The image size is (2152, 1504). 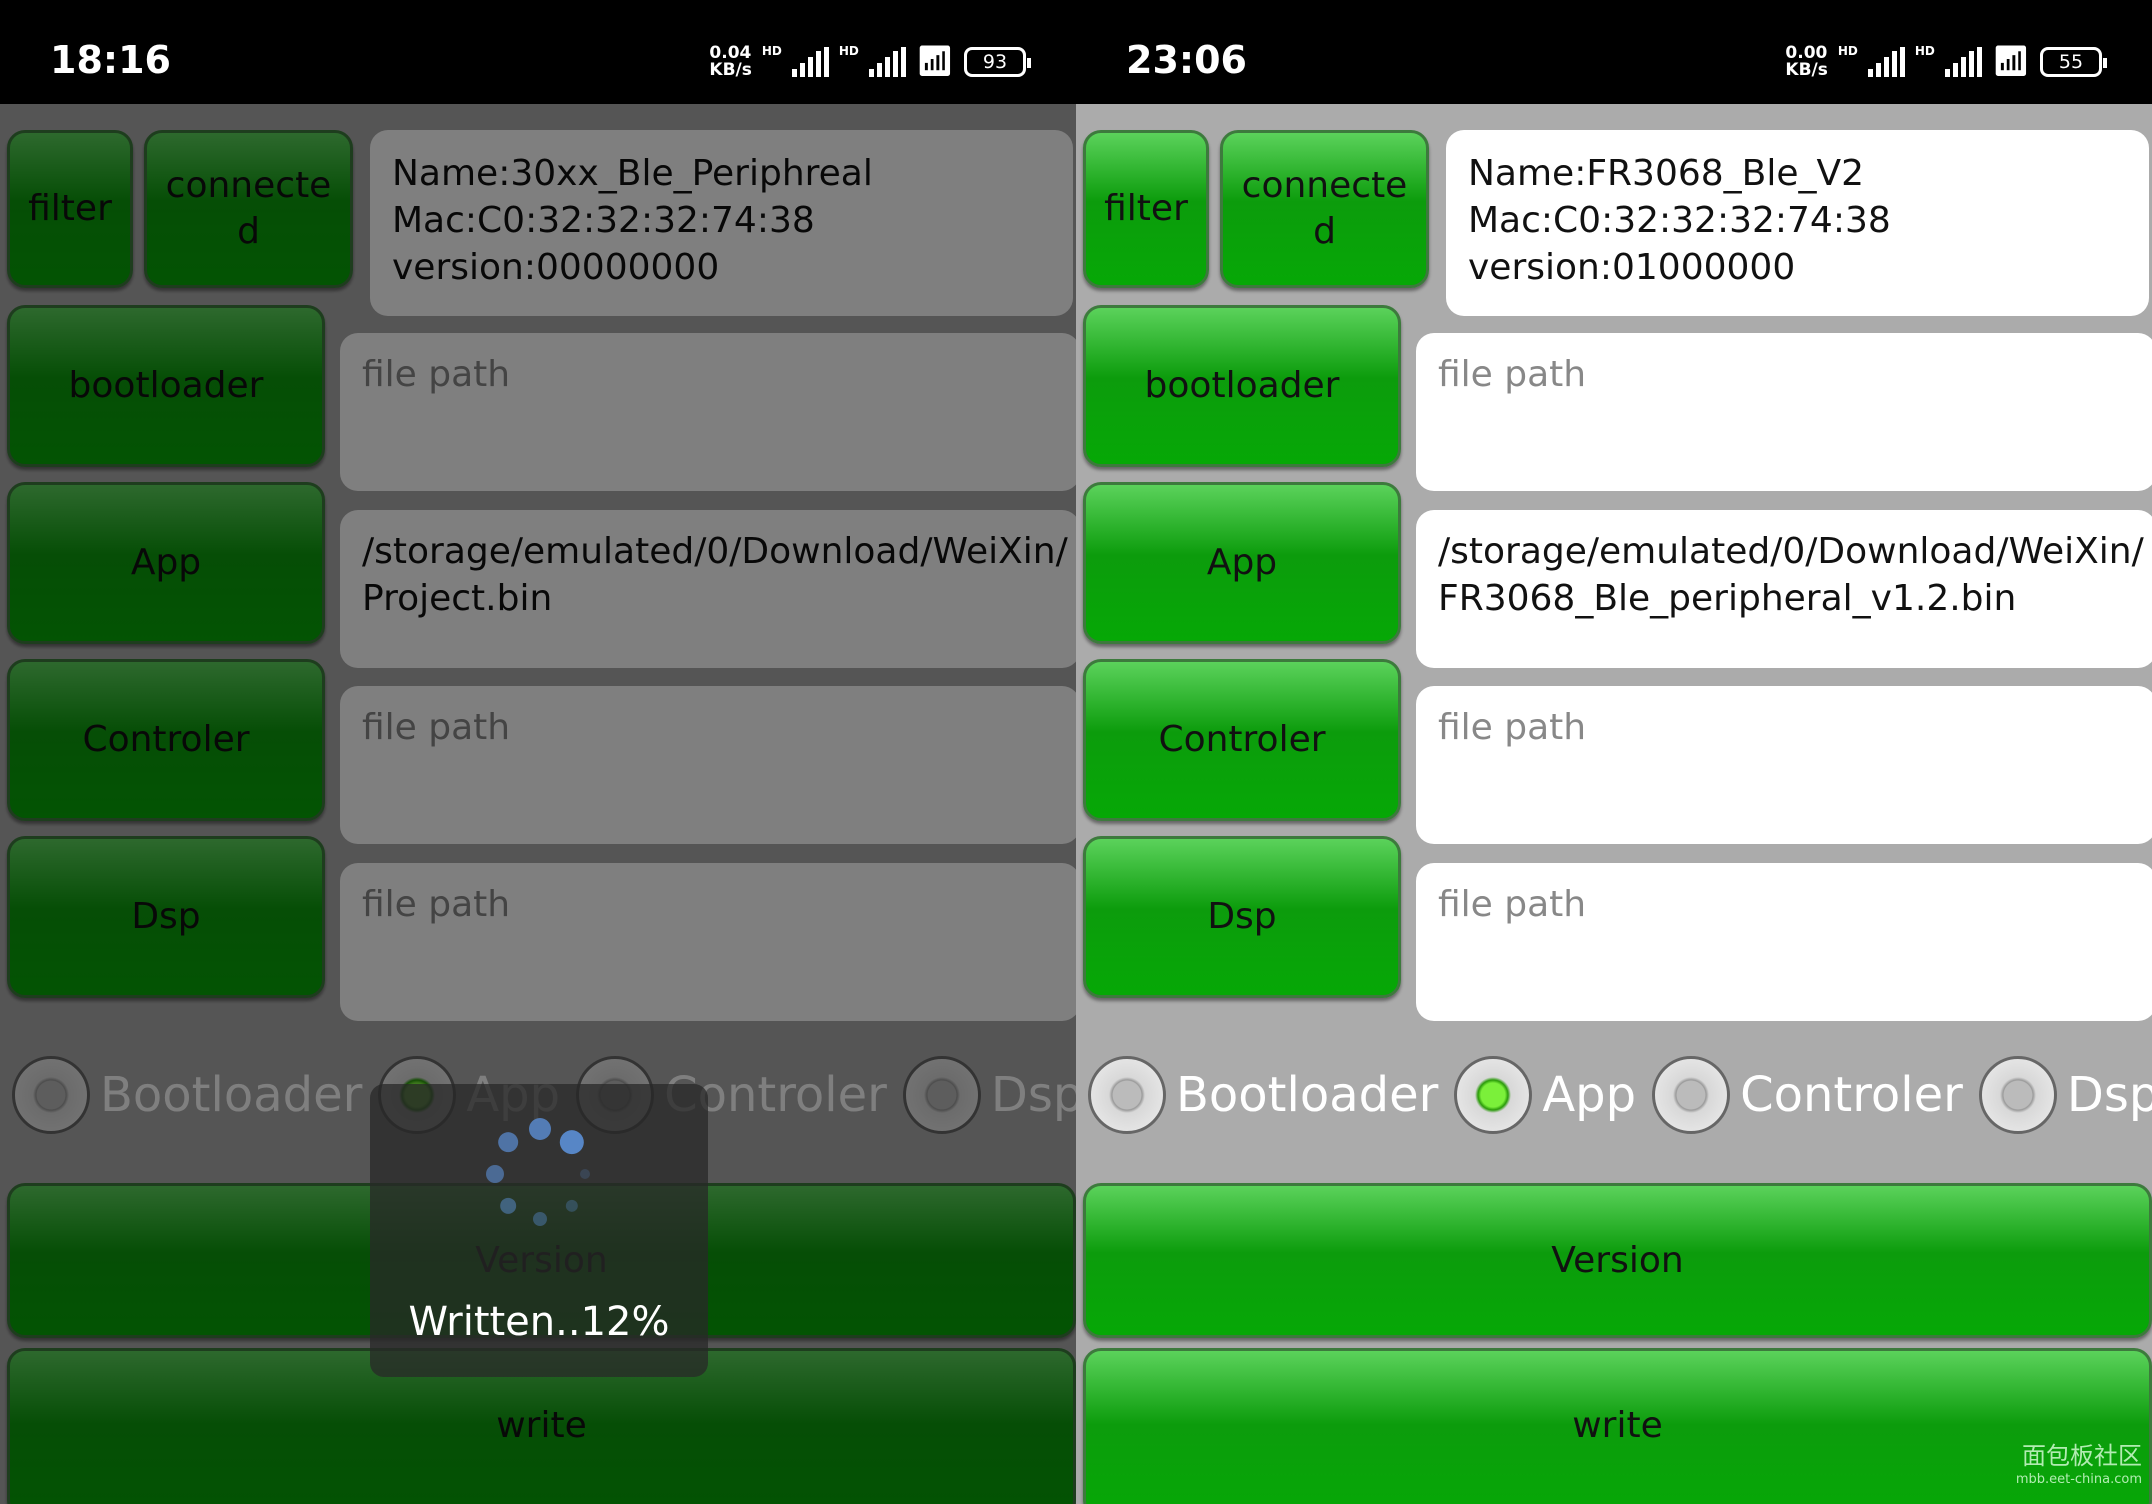 What do you see at coordinates (730, 52) in the screenshot?
I see `speed-value: 0.04` at bounding box center [730, 52].